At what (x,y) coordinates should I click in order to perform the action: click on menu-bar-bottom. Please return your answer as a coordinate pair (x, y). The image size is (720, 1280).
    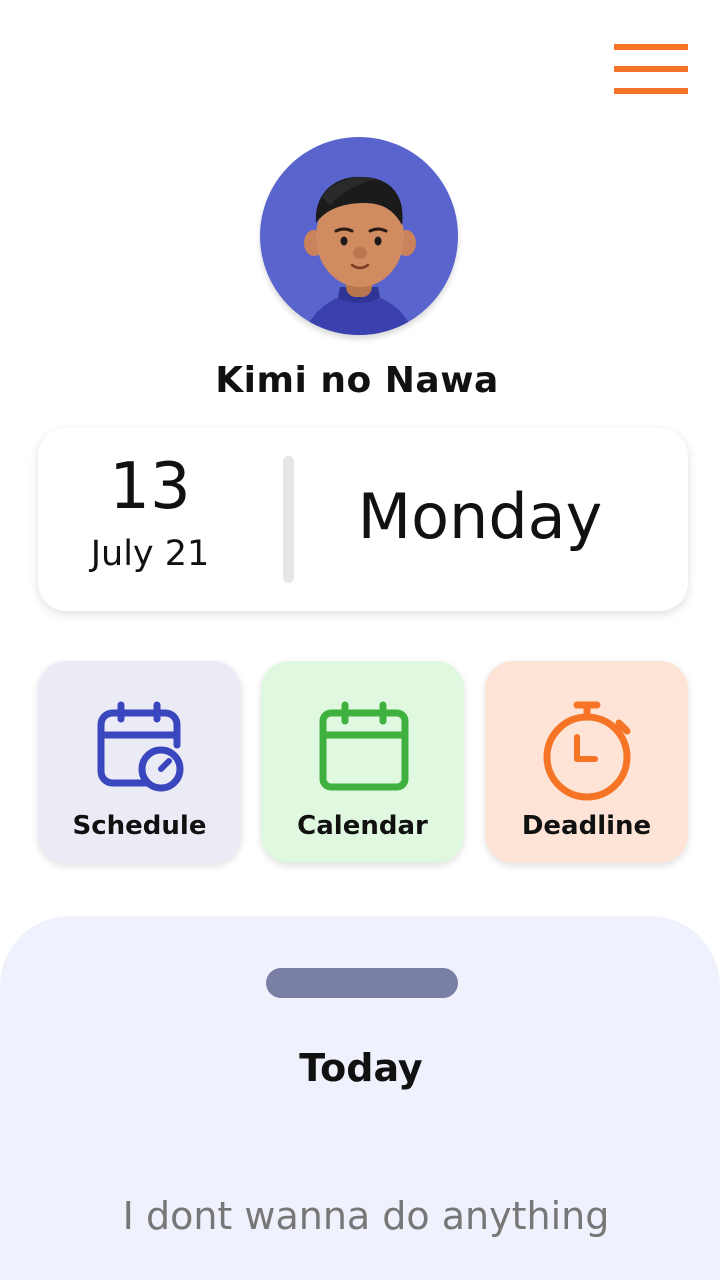
    Looking at the image, I should click on (651, 91).